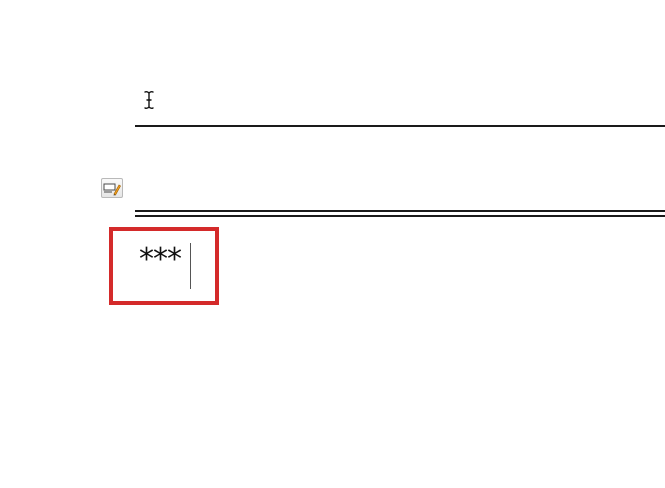 The height and width of the screenshot is (488, 665). I want to click on autocorrect-options-button, so click(112, 188).